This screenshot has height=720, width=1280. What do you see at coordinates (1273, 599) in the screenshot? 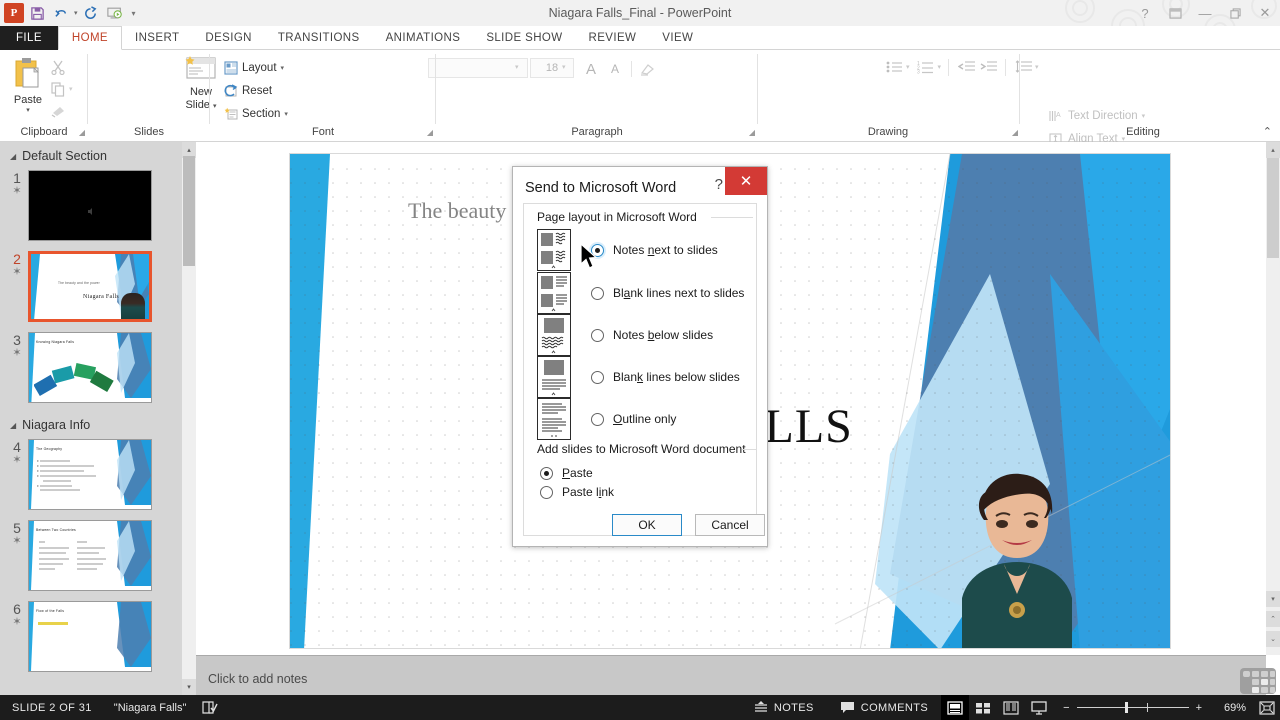
I see `canvas-scroll-down-icon: ▾` at bounding box center [1273, 599].